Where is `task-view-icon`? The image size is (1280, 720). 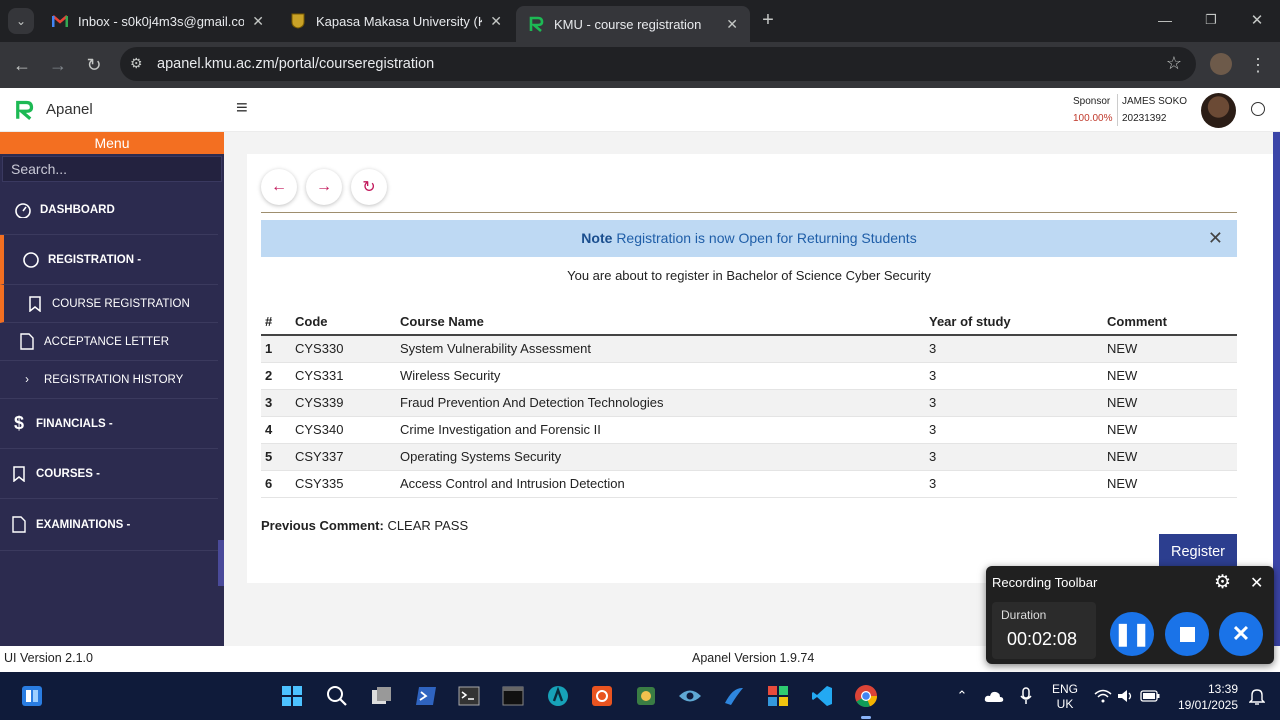
task-view-icon is located at coordinates (382, 696).